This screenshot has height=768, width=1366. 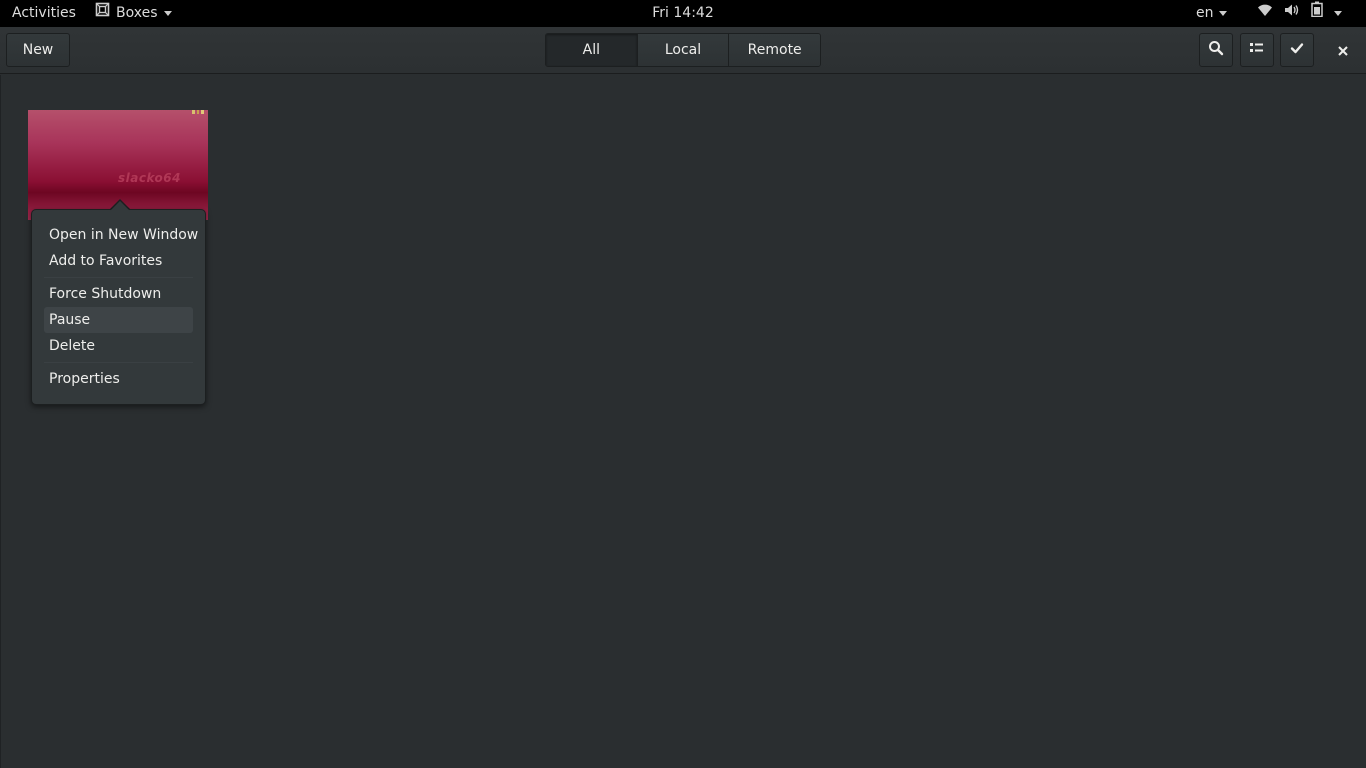 I want to click on selection-mode-button, so click(x=1297, y=50).